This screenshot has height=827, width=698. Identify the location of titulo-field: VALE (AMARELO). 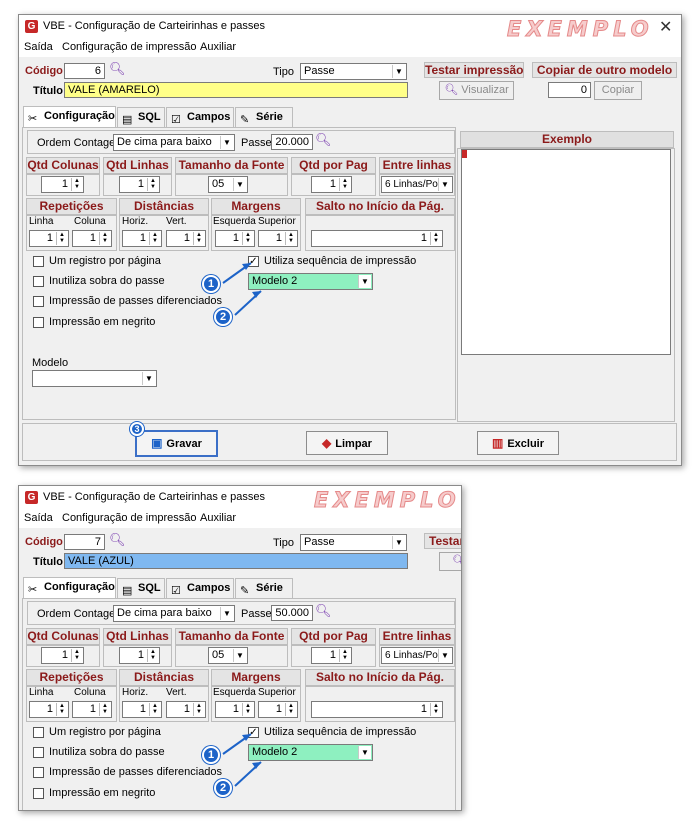
(236, 90).